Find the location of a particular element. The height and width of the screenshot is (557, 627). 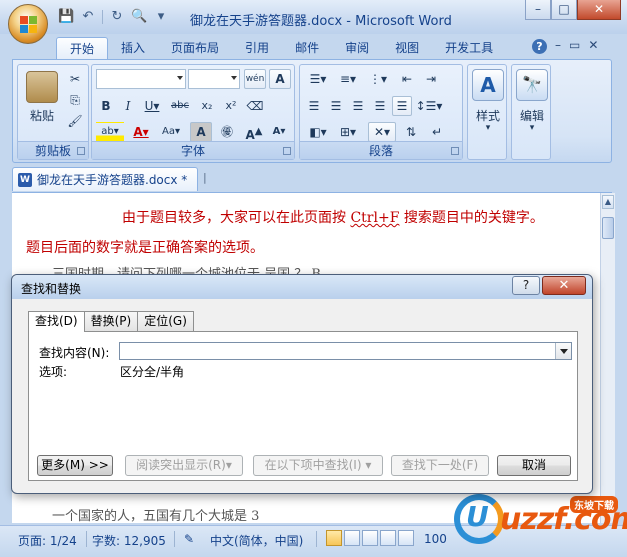

doc-restore-icon: ▭ is located at coordinates (574, 45).